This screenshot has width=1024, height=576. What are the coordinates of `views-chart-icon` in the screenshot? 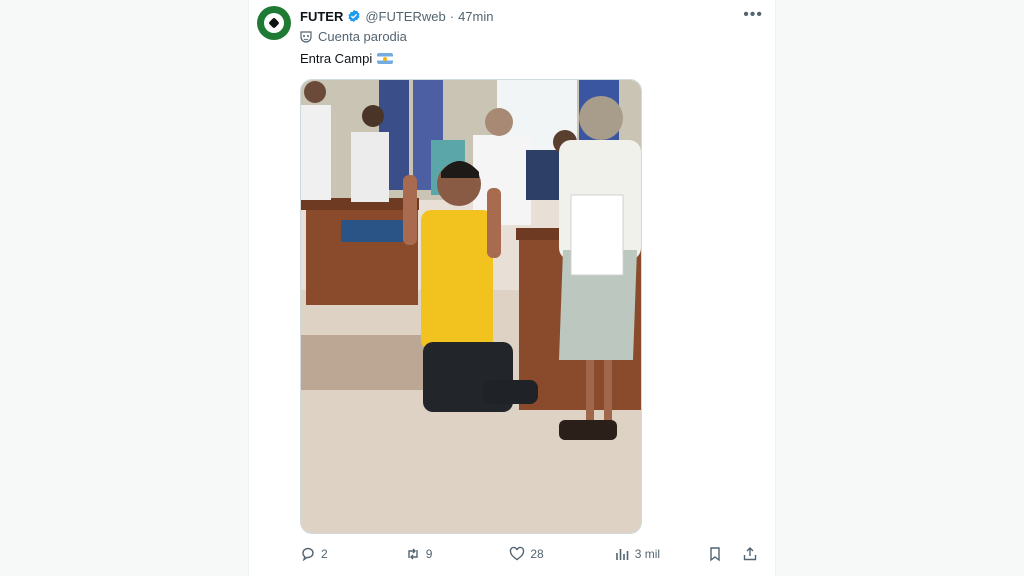 It's located at (622, 554).